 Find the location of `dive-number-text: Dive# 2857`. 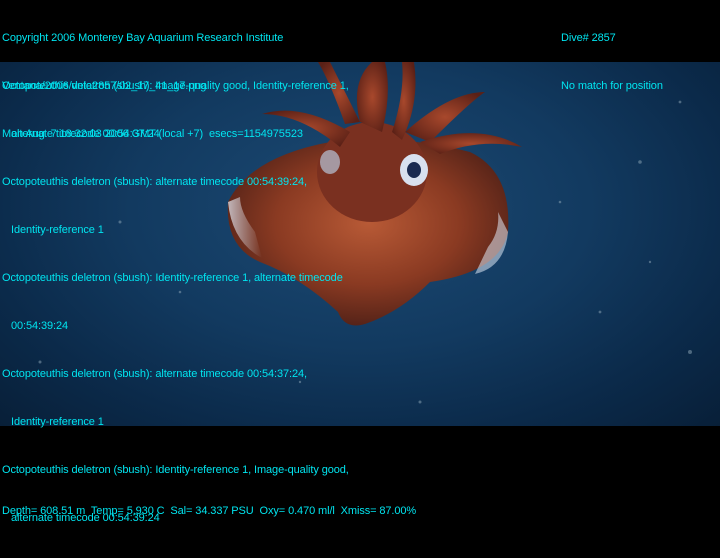

dive-number-text: Dive# 2857 is located at coordinates (588, 38).